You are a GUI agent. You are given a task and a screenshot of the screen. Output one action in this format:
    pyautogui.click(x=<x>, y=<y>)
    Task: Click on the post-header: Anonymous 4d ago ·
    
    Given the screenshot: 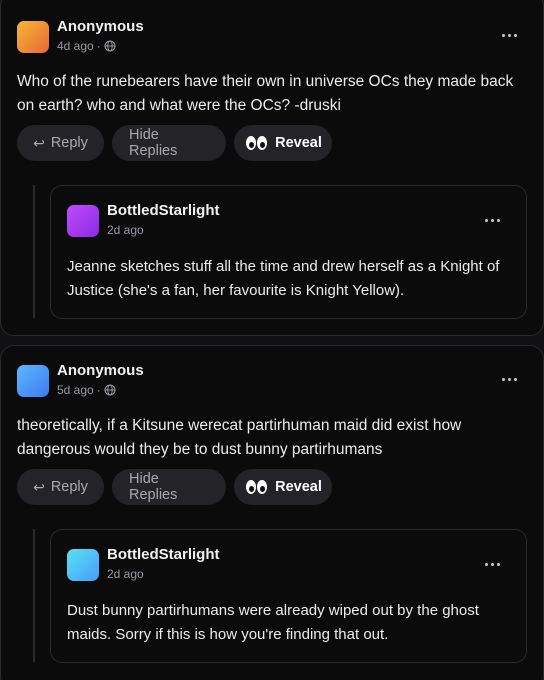 What is the action you would take?
    pyautogui.click(x=80, y=36)
    